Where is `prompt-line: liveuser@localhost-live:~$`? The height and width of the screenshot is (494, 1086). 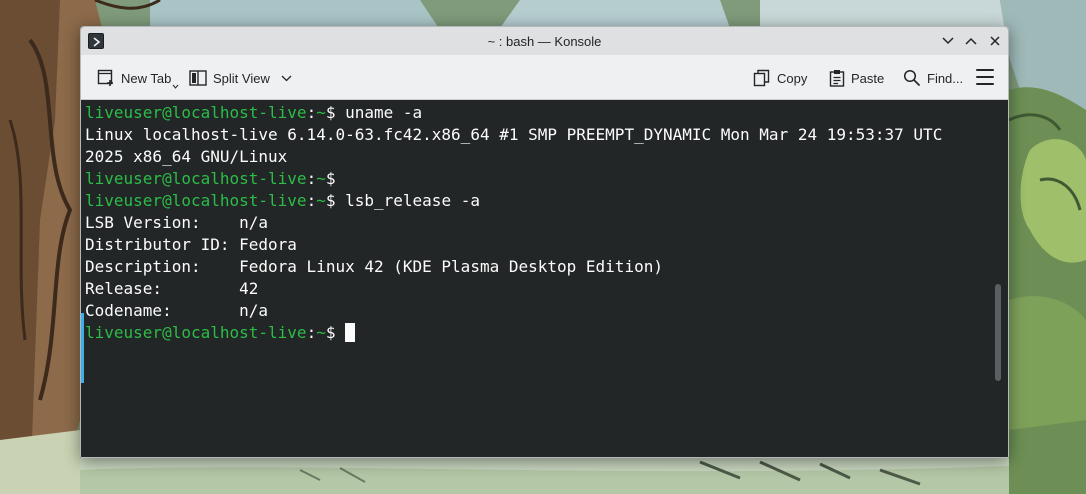 prompt-line: liveuser@localhost-live:~$ is located at coordinates (546, 179).